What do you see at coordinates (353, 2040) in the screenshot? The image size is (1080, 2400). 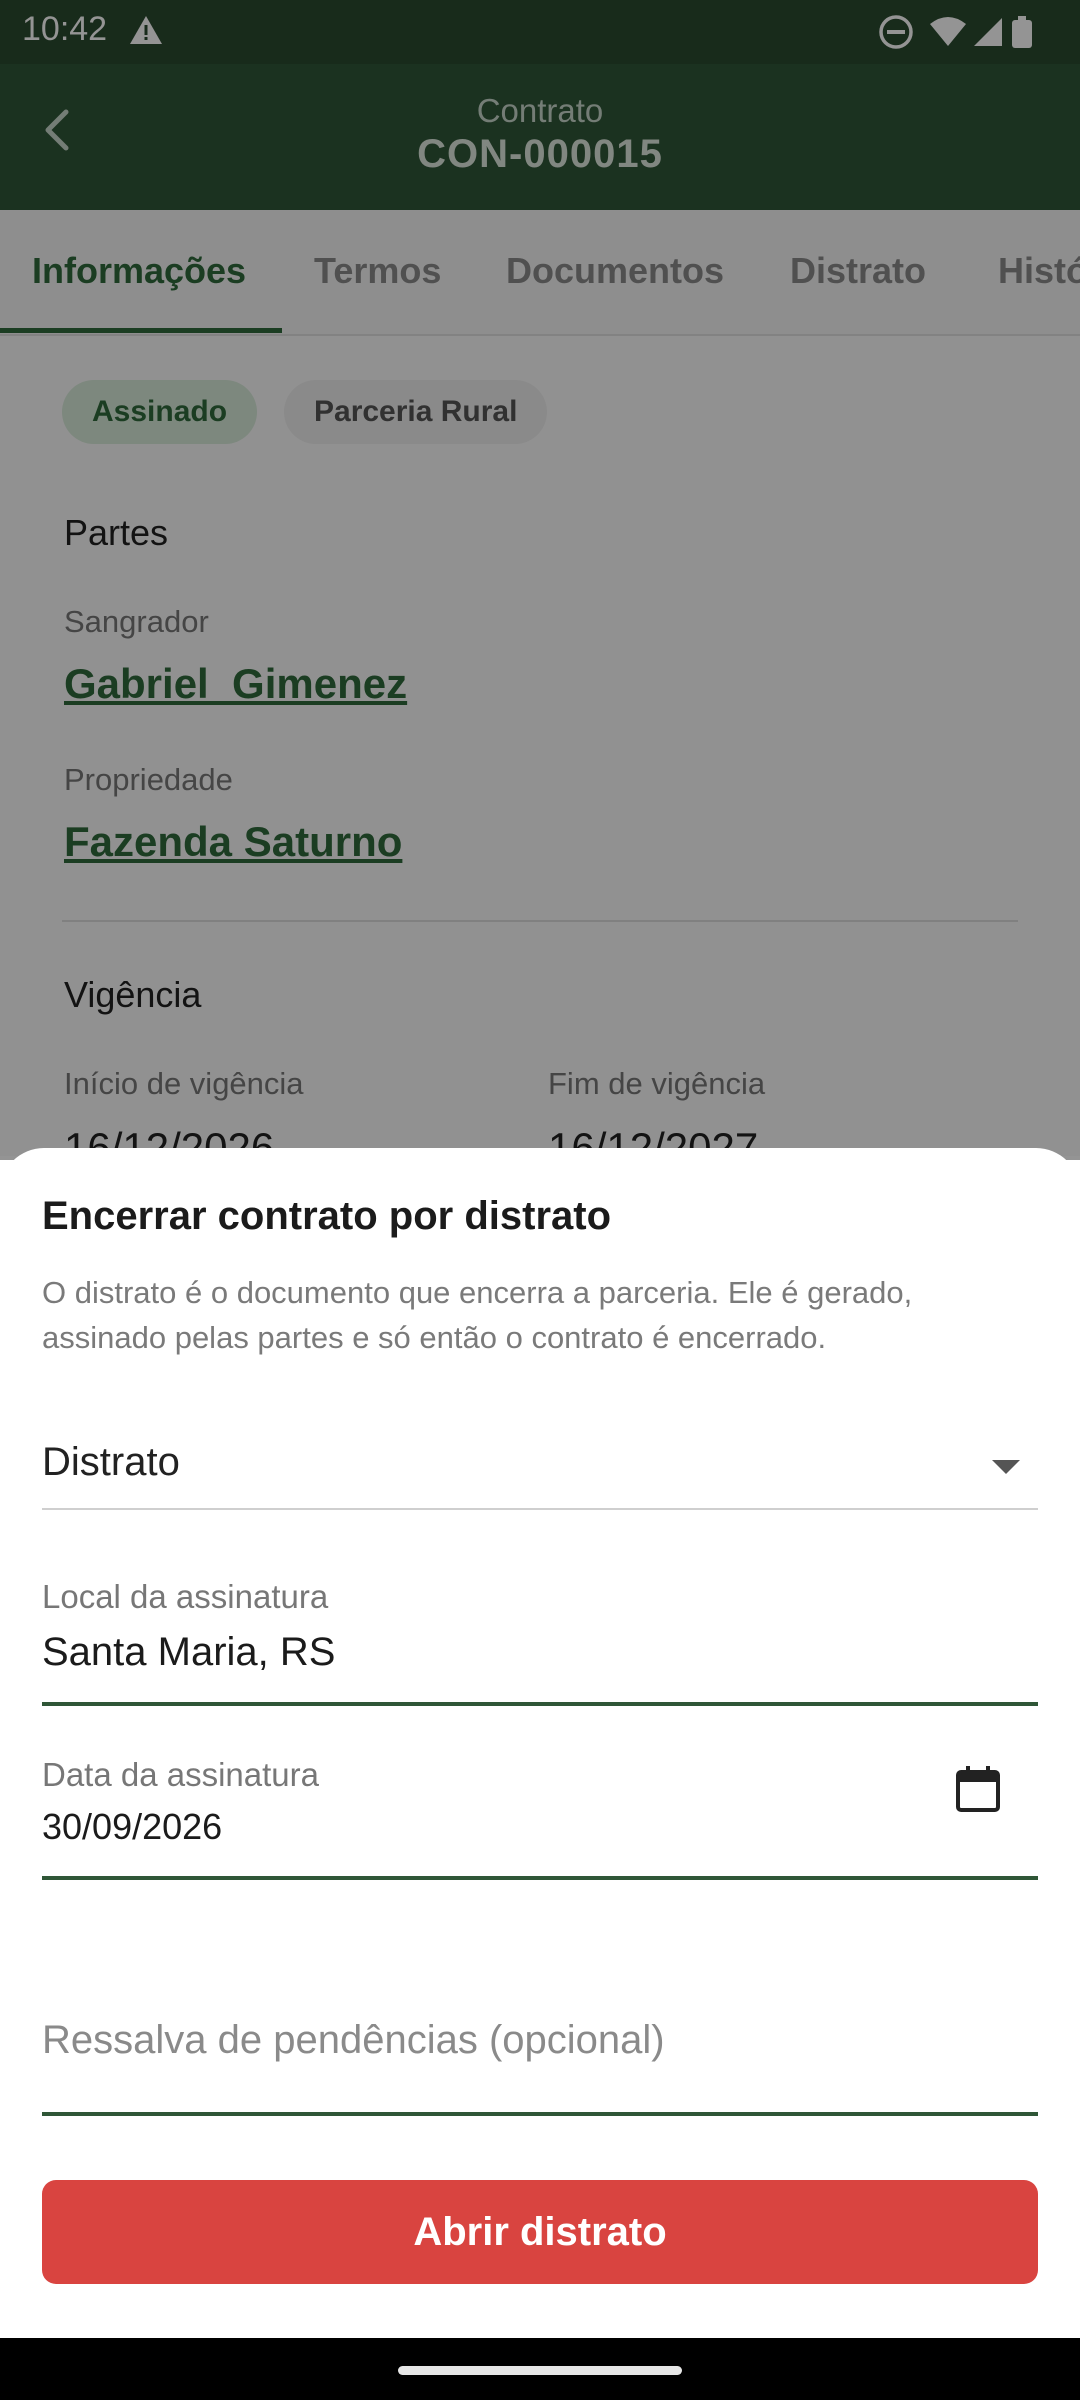 I see `ressalva-placeholder: Ressalva de pendências (opcional)` at bounding box center [353, 2040].